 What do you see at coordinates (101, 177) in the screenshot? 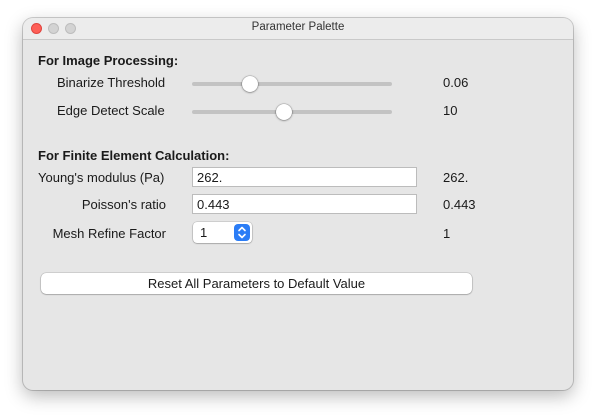
I see `youngs-modulus-label: Young's modulus (Pa)` at bounding box center [101, 177].